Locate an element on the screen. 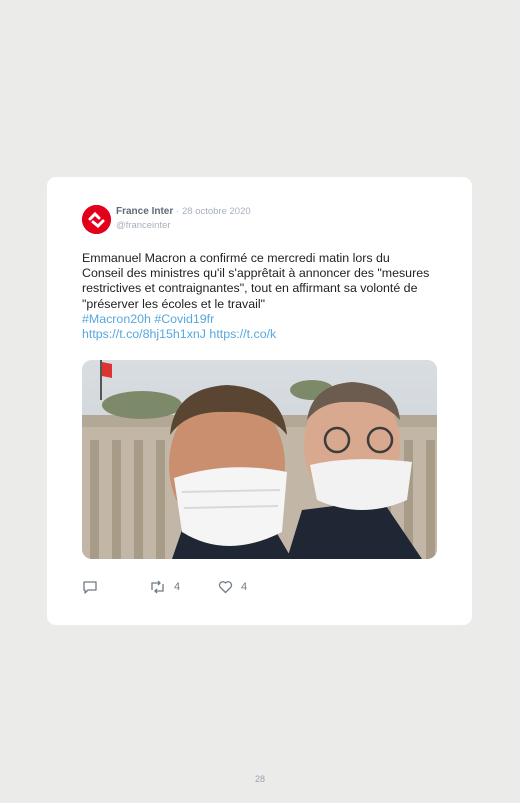 The width and height of the screenshot is (520, 803). reply-action is located at coordinates (90, 587).